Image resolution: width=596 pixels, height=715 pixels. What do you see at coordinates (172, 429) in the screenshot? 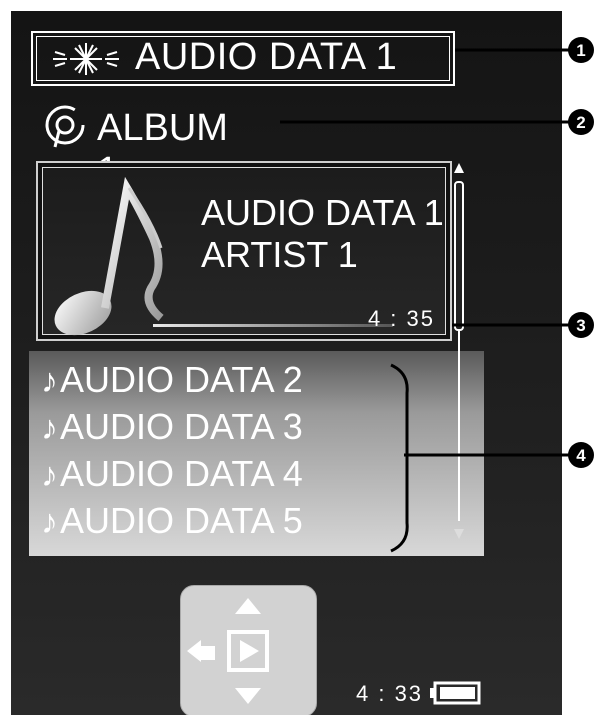
I see `list-item: ♪AUDIO DATA 3` at bounding box center [172, 429].